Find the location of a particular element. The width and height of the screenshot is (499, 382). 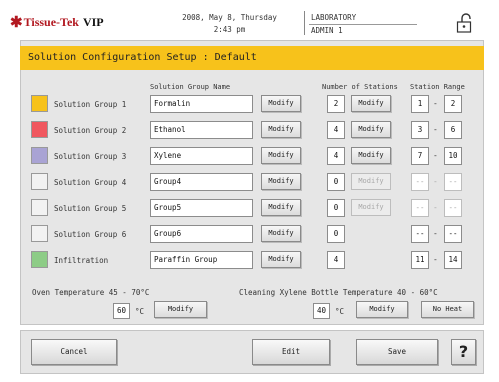

location-divider is located at coordinates (363, 24).